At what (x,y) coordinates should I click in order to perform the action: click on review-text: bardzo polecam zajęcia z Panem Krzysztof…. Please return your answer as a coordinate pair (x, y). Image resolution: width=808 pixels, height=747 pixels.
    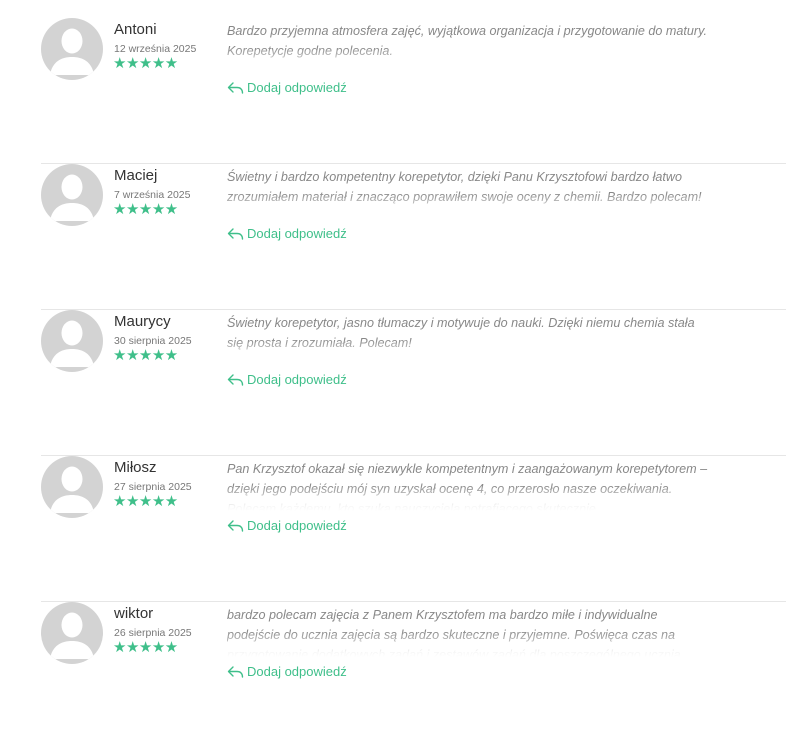
    Looking at the image, I should click on (454, 632).